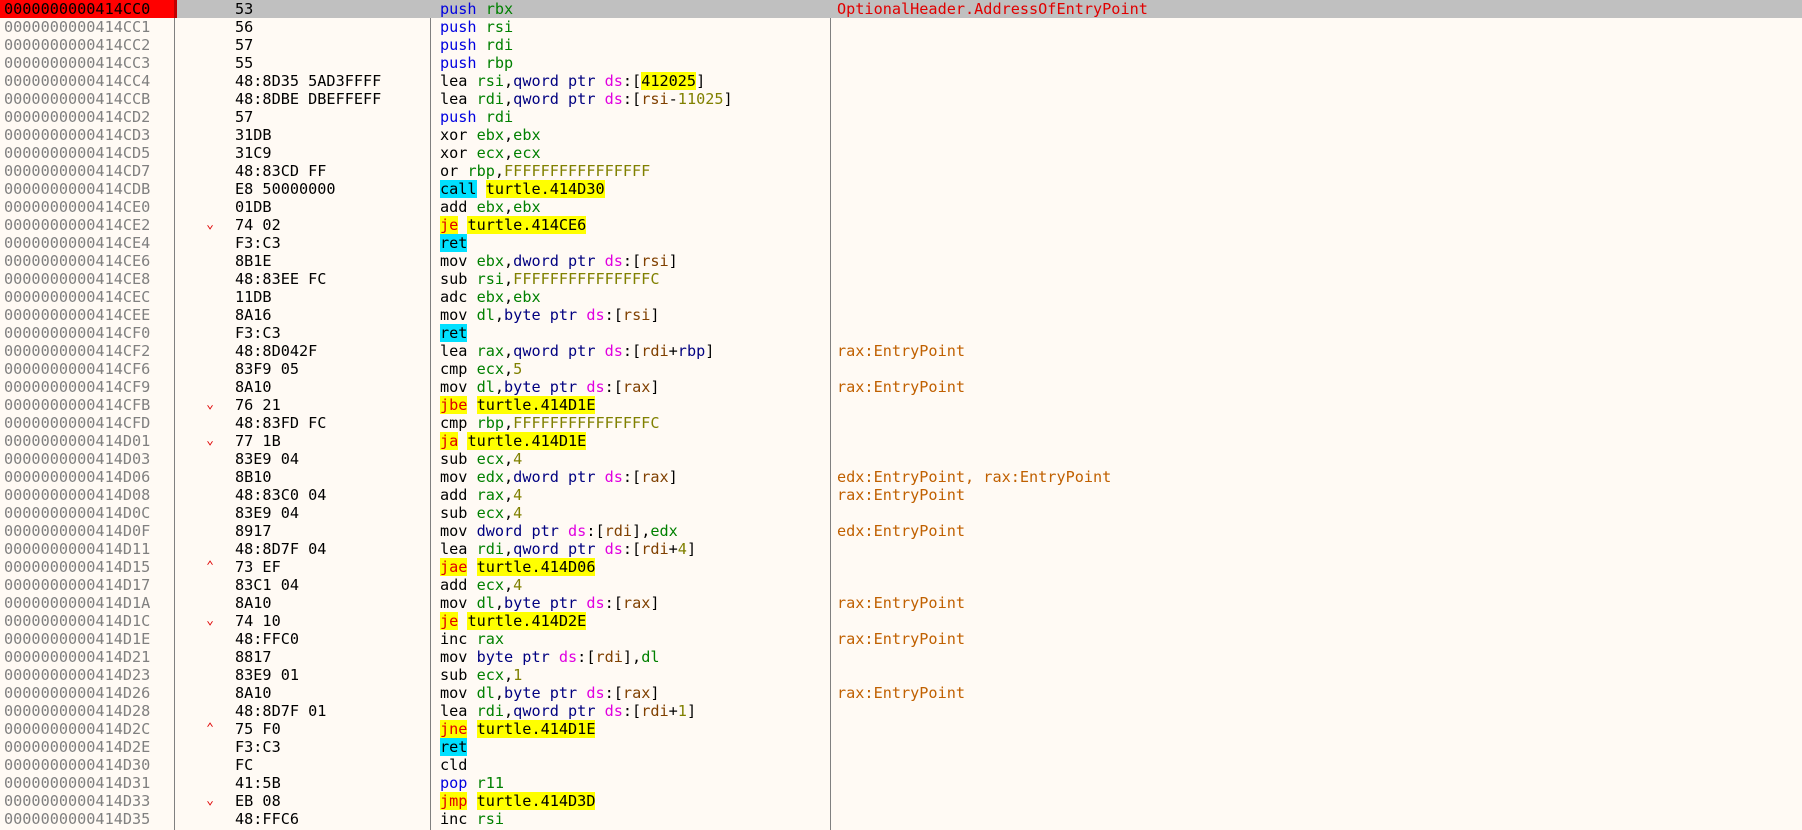 The height and width of the screenshot is (830, 1802). What do you see at coordinates (244, 9) in the screenshot?
I see `bytes-cell: 53` at bounding box center [244, 9].